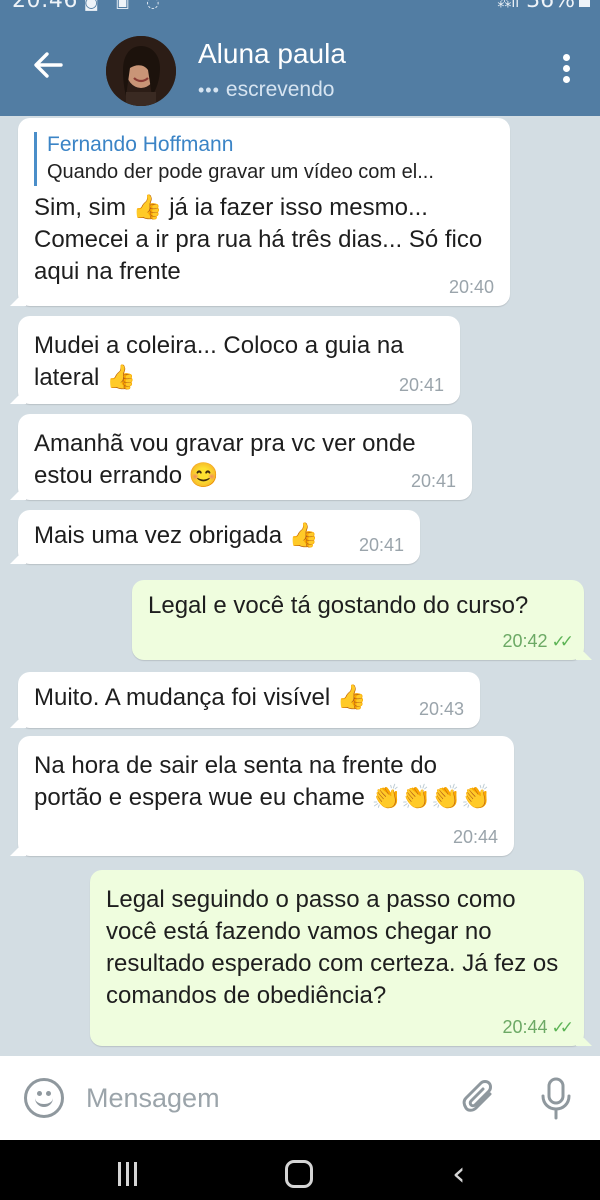  What do you see at coordinates (556, 1099) in the screenshot?
I see `microphone-icon` at bounding box center [556, 1099].